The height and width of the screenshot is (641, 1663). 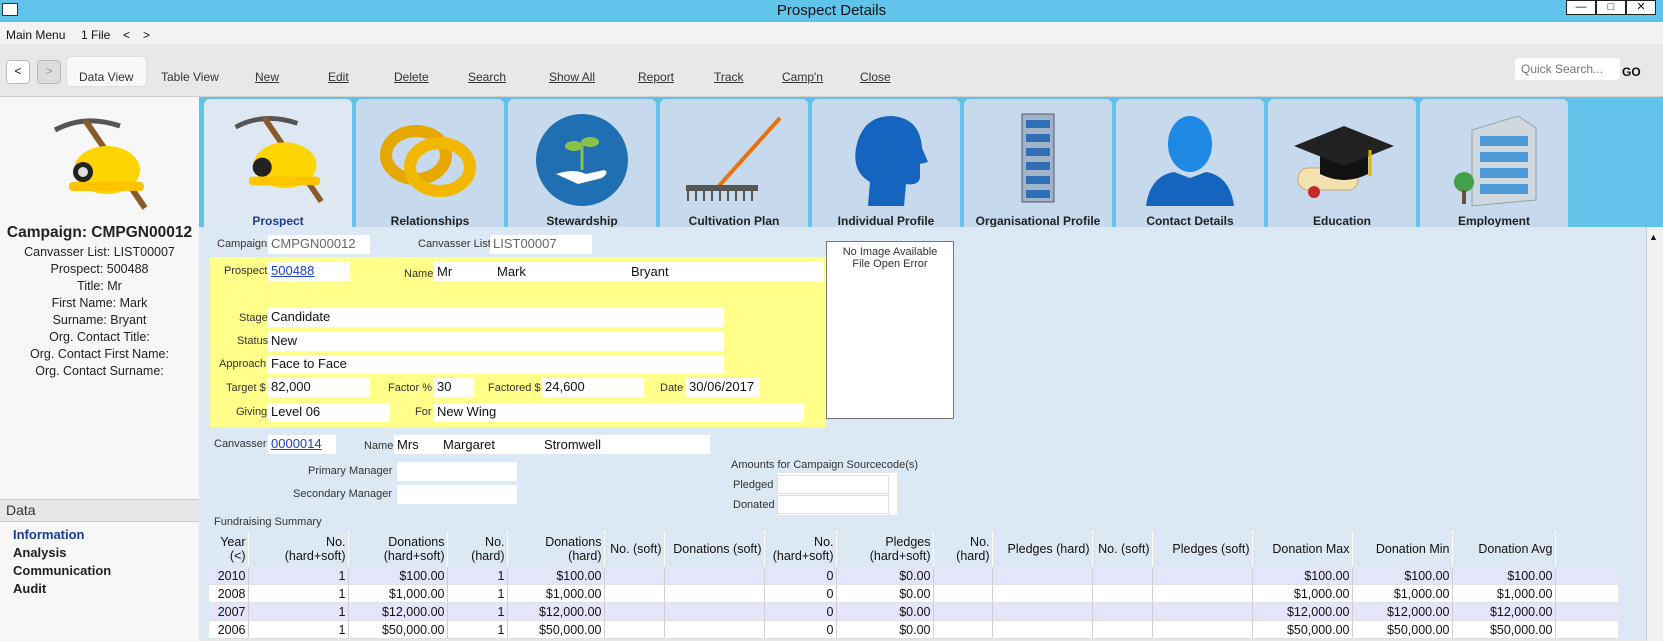 I want to click on plant-hand-icon, so click(x=582, y=160).